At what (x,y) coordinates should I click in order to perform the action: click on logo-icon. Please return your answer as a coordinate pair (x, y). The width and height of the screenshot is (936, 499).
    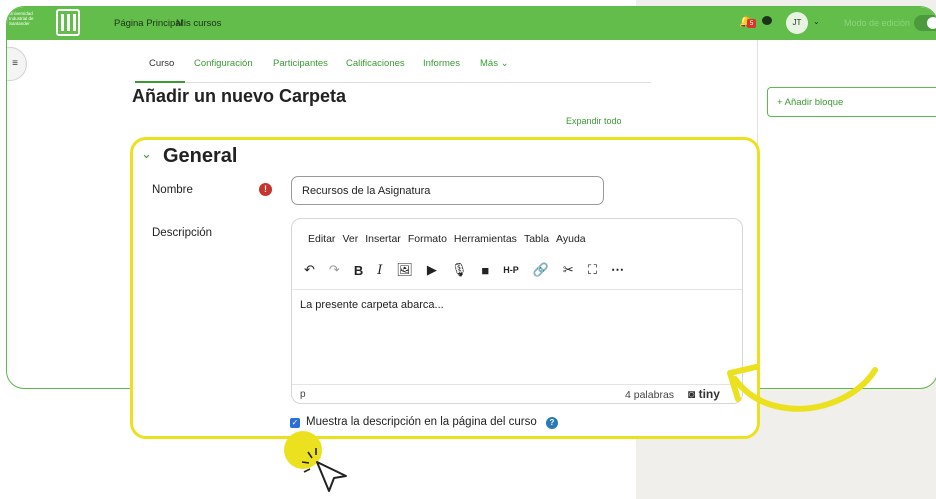
    Looking at the image, I should click on (68, 22).